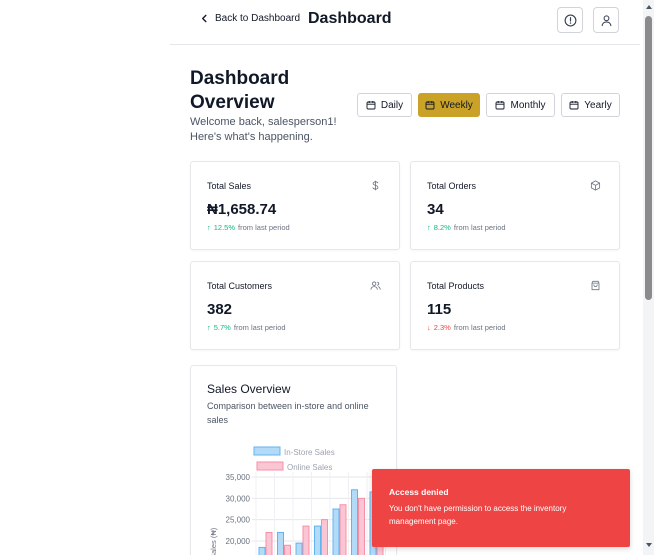 This screenshot has width=654, height=555. What do you see at coordinates (240, 90) in the screenshot?
I see `overview-title: Dashboard Overview` at bounding box center [240, 90].